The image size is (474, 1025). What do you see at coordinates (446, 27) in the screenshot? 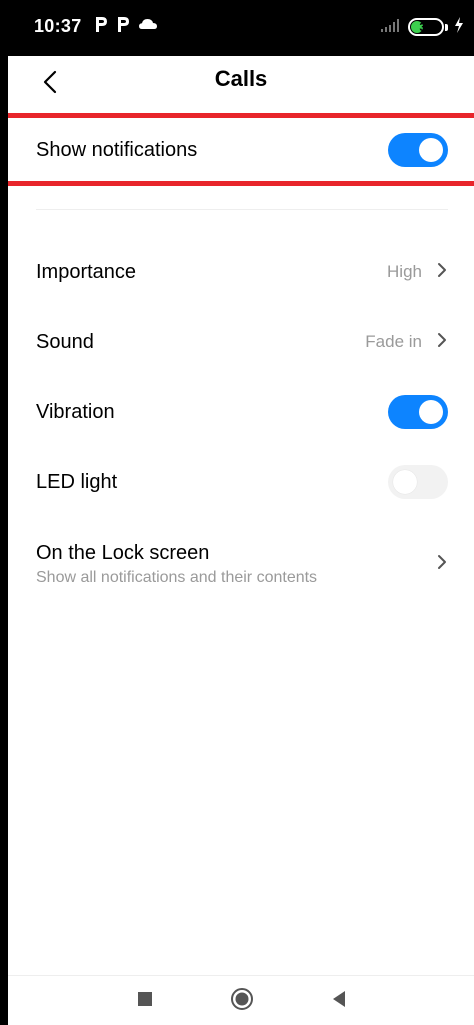
I see `battery-cap` at bounding box center [446, 27].